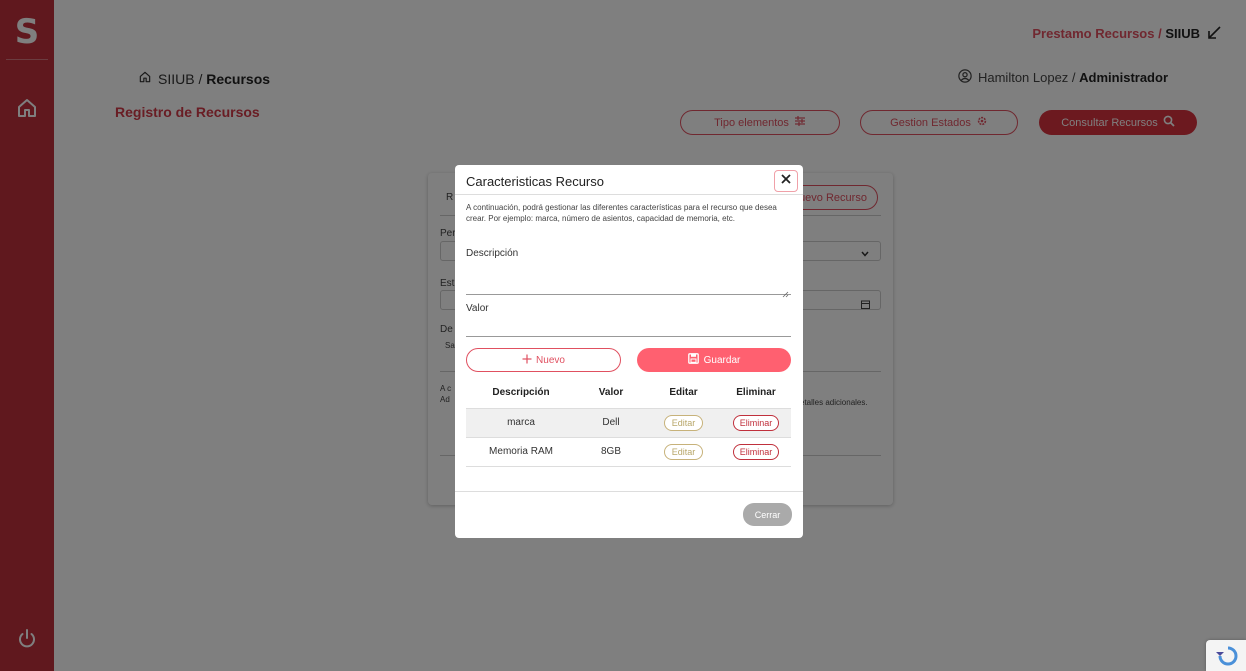 This screenshot has height=671, width=1246. Describe the element at coordinates (477, 308) in the screenshot. I see `valor-label: Valor` at that location.